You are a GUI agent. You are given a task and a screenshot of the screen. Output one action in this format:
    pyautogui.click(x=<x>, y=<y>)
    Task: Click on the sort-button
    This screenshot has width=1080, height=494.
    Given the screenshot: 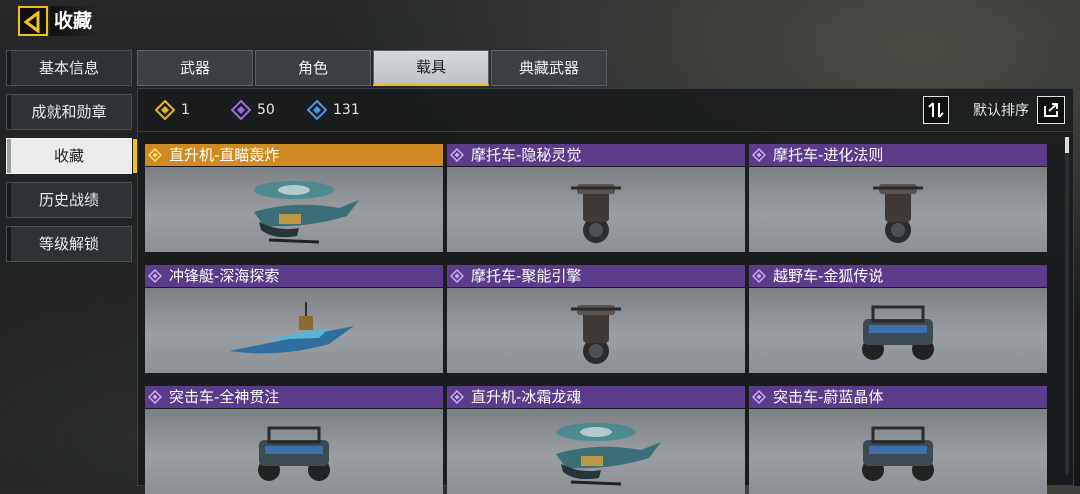 What is the action you would take?
    pyautogui.click(x=936, y=110)
    